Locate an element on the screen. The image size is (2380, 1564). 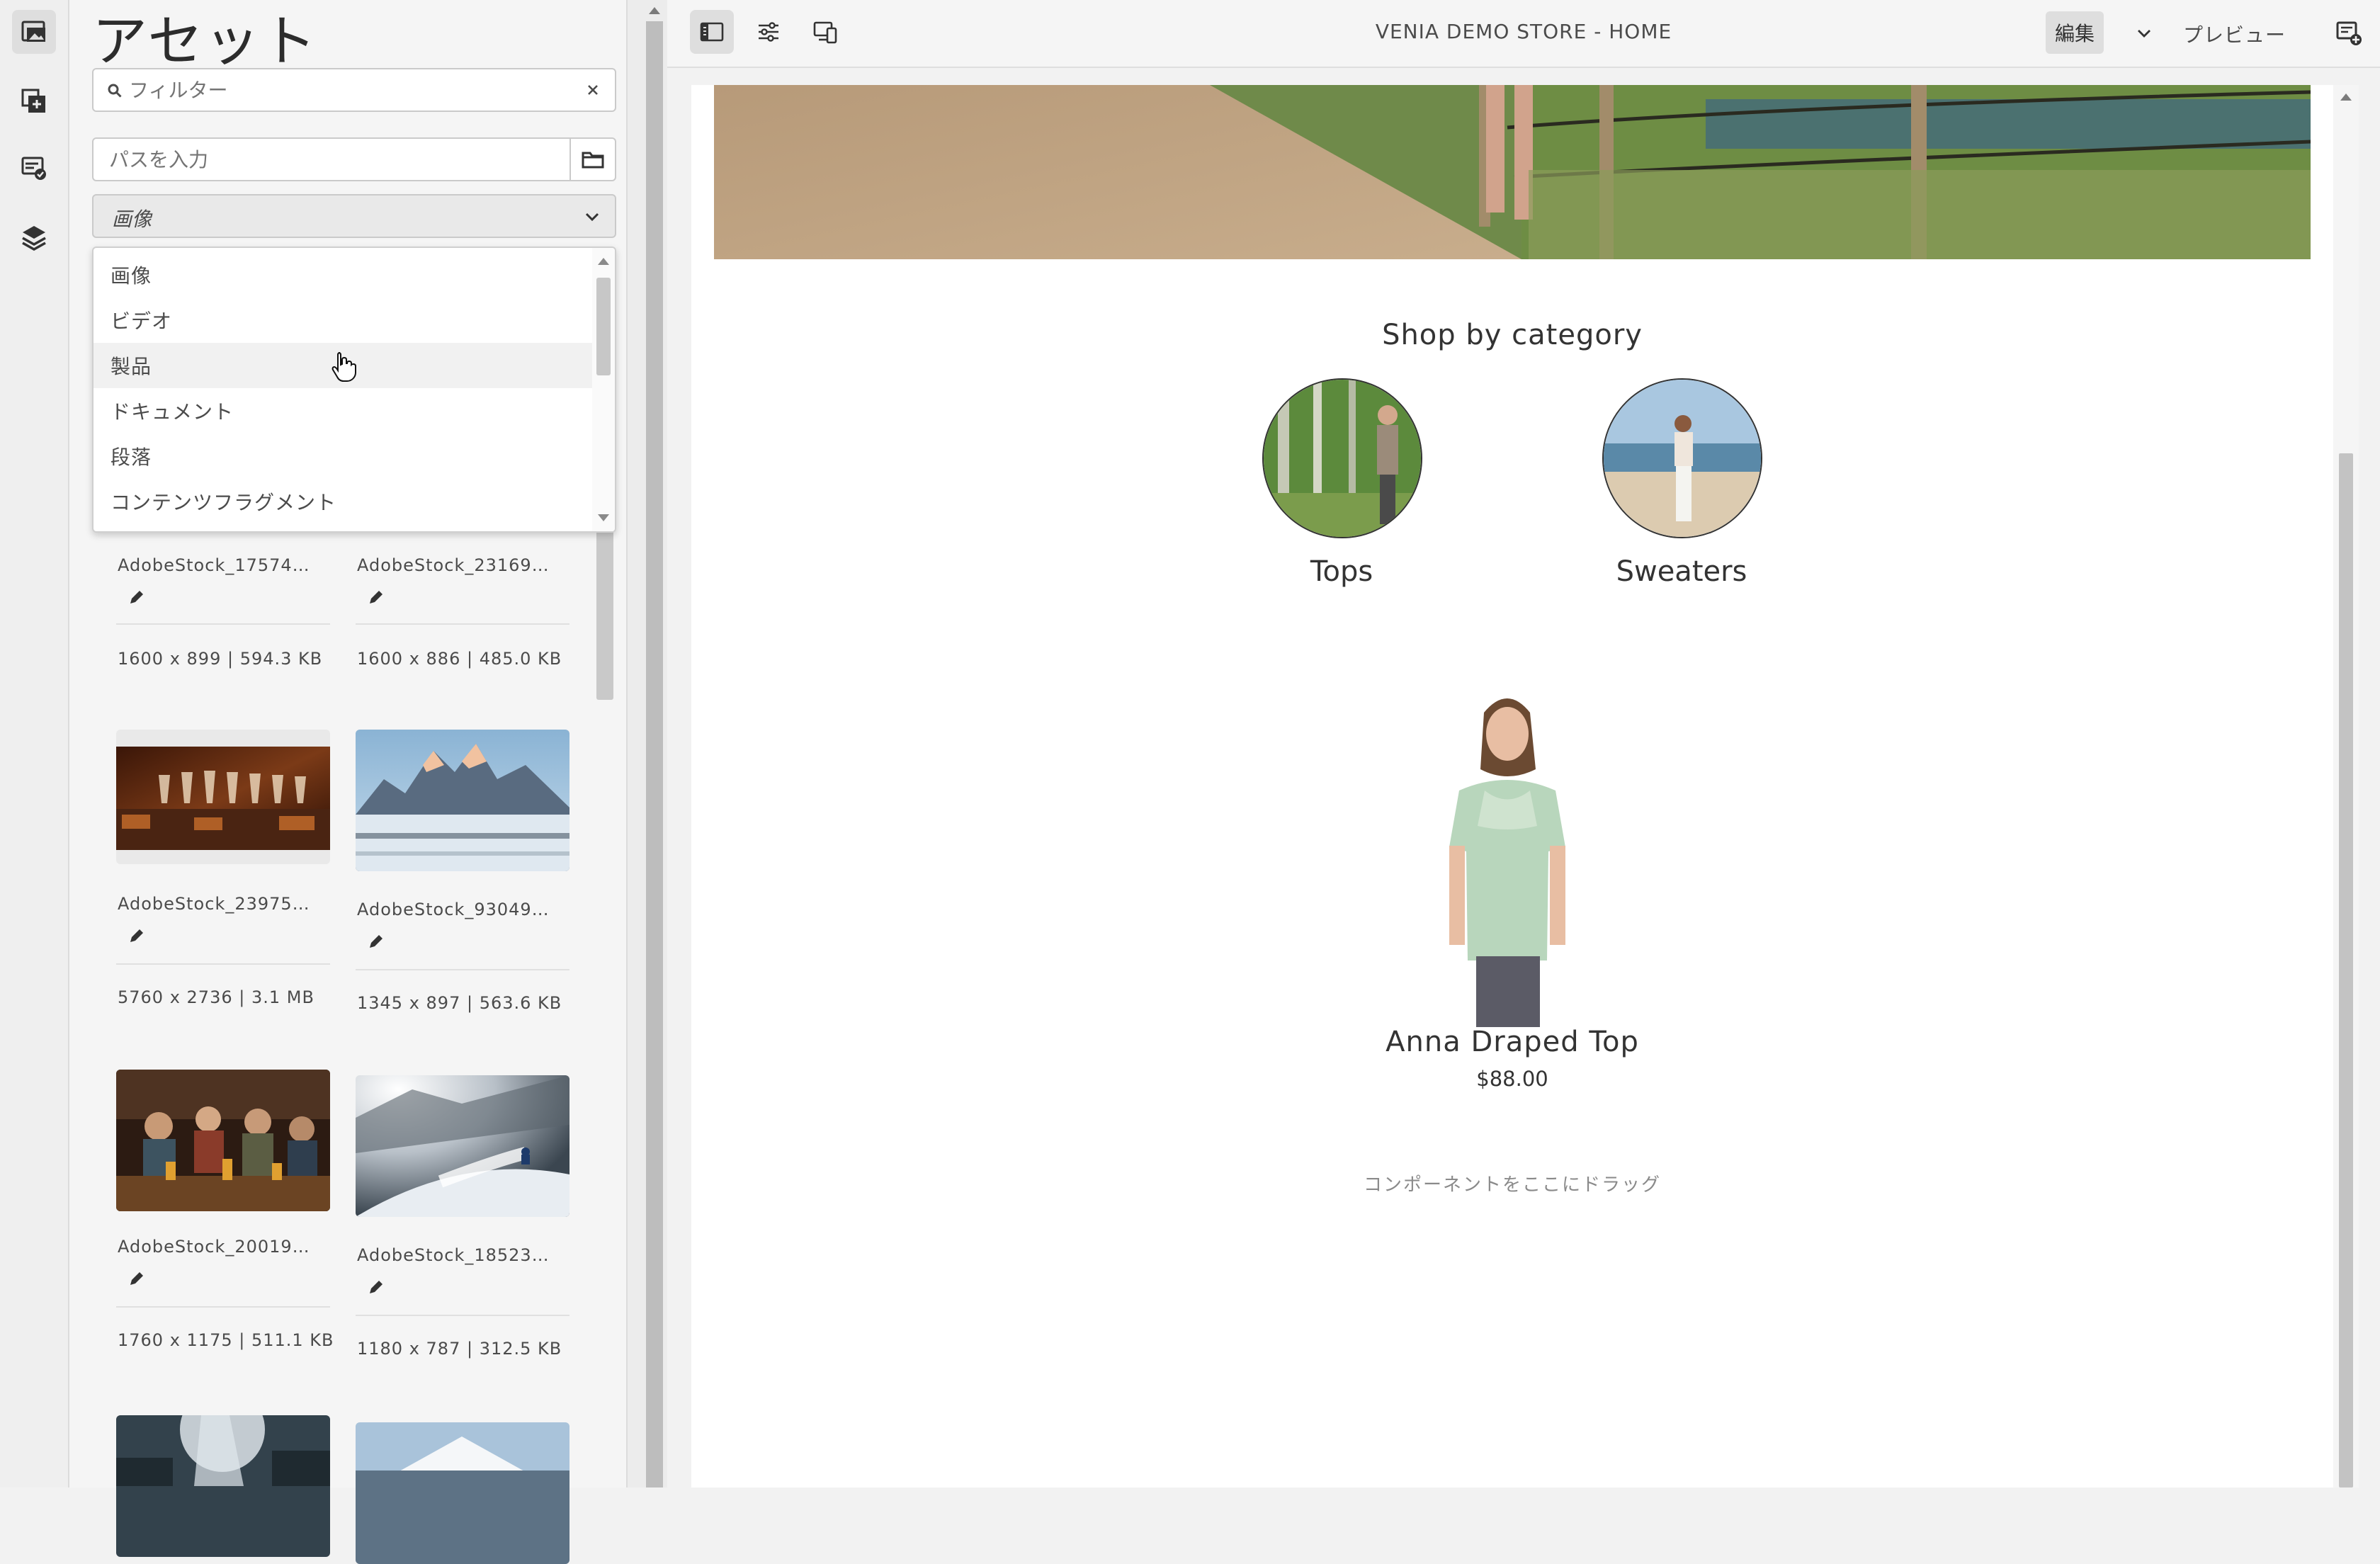
asset-meta: 1180 x 787 | 312.5 KB is located at coordinates (460, 1349).